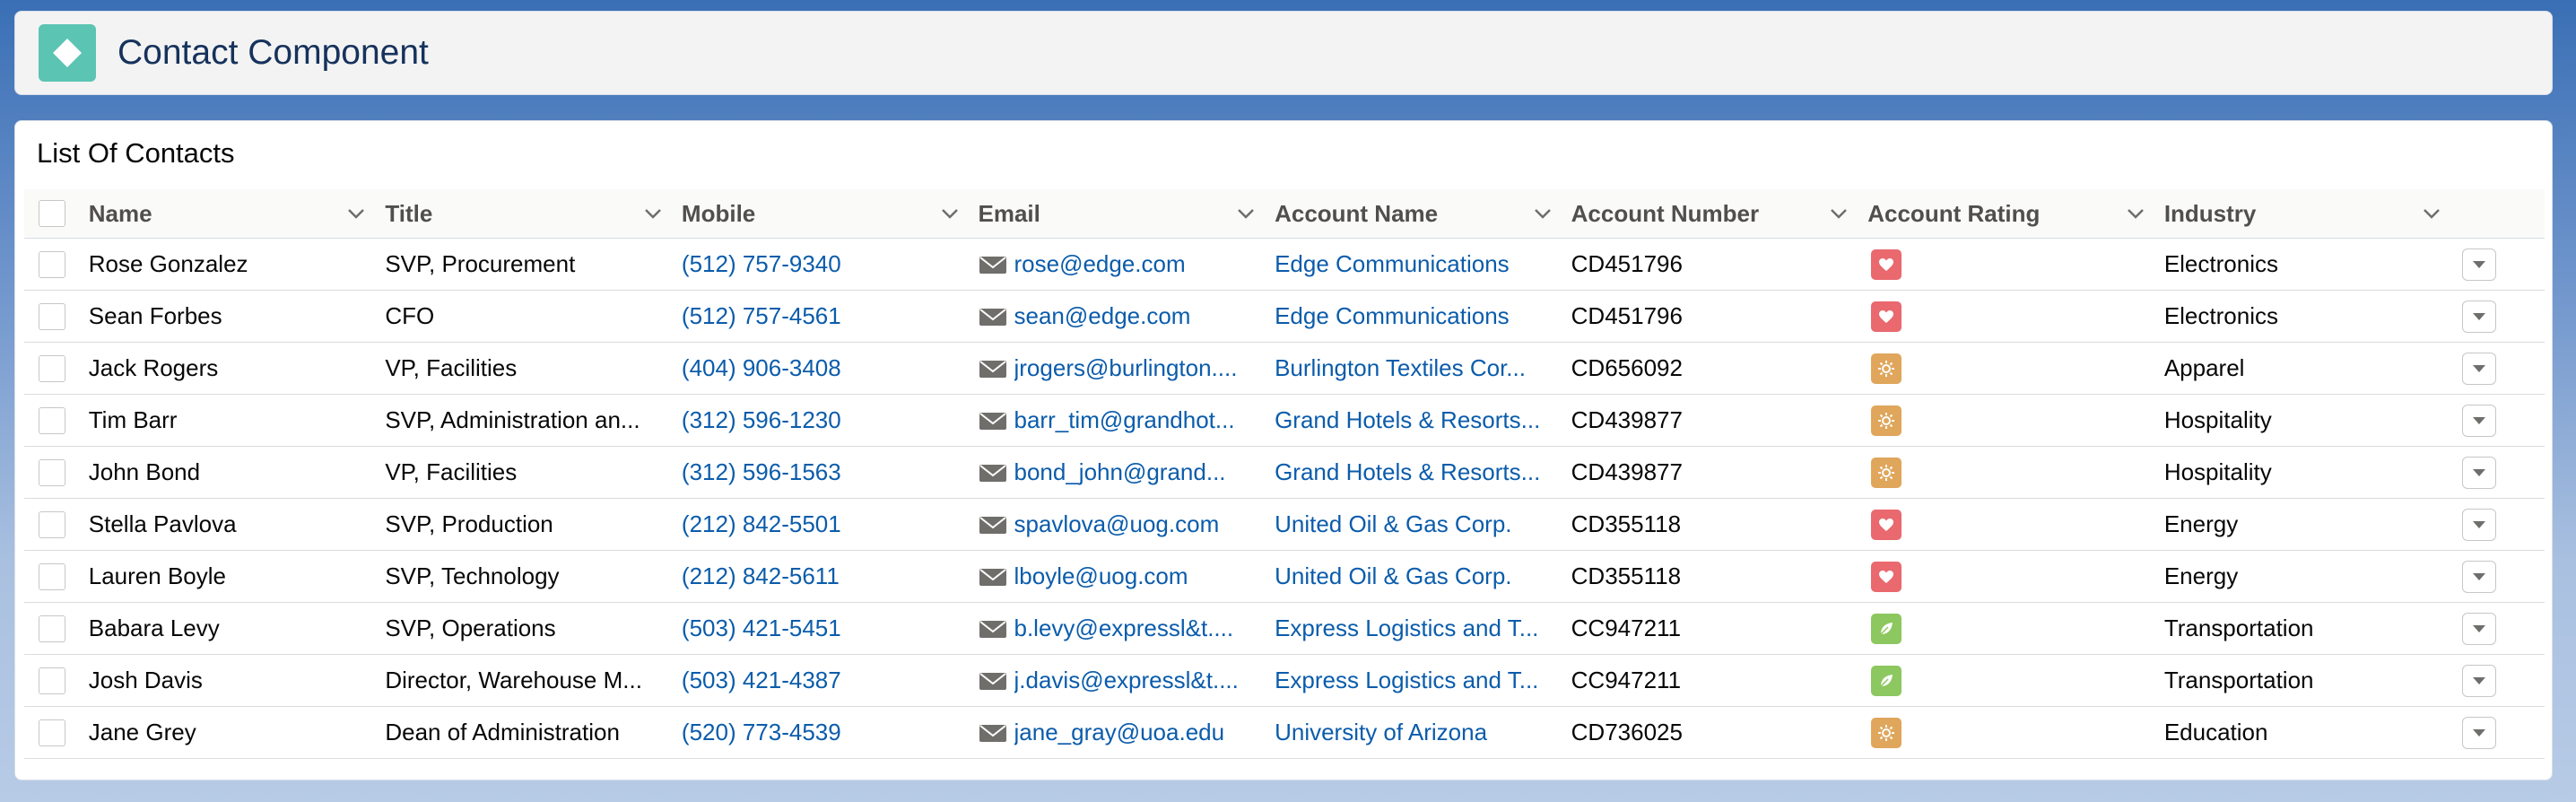  I want to click on account-name-link: University of Arizona, so click(1423, 732).